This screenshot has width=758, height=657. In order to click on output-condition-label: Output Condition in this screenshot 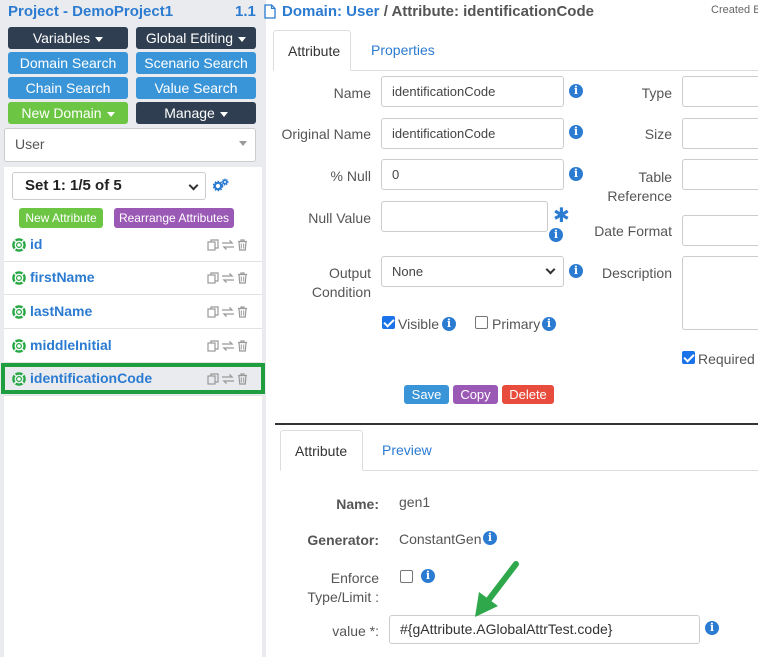, I will do `click(341, 282)`.